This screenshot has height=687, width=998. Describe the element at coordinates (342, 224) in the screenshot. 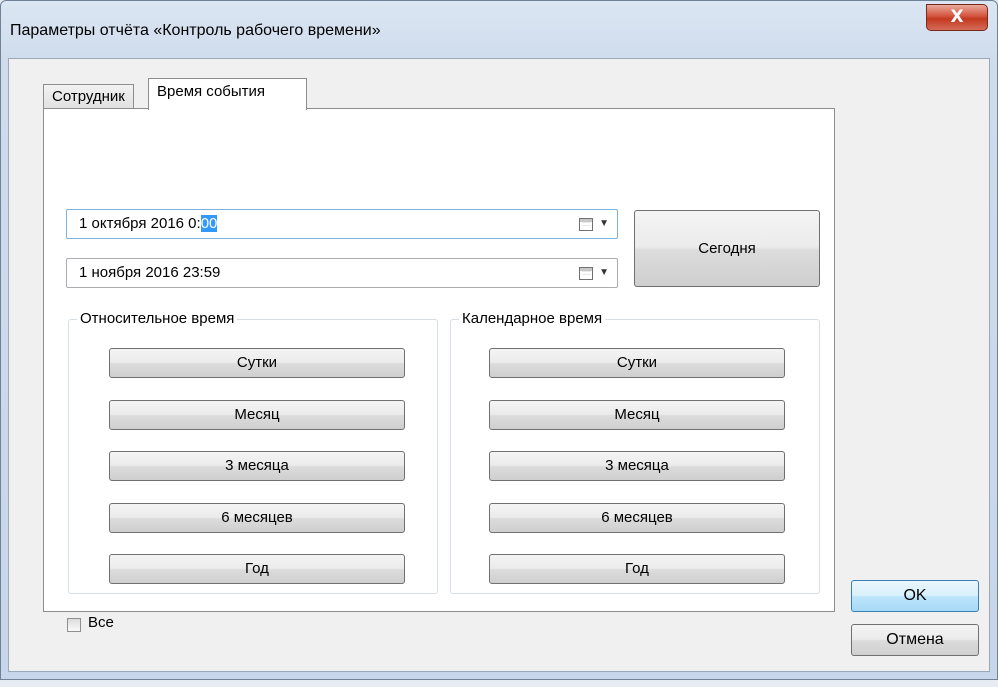

I see `date-from-picker: 1 октября 2016 0:00 ▼` at that location.